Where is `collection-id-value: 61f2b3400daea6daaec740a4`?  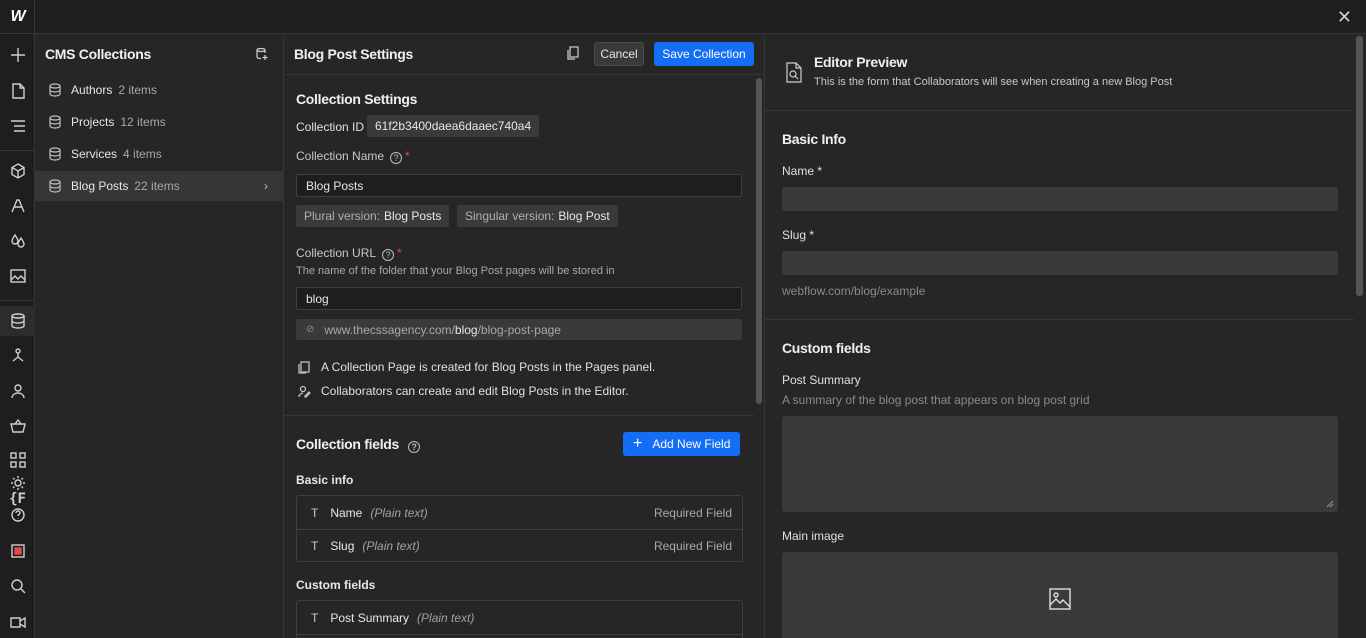
collection-id-value: 61f2b3400daea6daaec740a4 is located at coordinates (453, 126).